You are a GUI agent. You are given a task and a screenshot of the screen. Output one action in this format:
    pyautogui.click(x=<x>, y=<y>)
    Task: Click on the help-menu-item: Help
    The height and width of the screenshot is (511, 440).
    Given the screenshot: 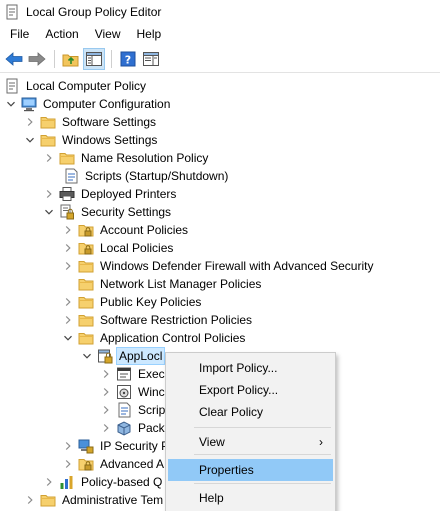 What is the action you would take?
    pyautogui.click(x=250, y=498)
    